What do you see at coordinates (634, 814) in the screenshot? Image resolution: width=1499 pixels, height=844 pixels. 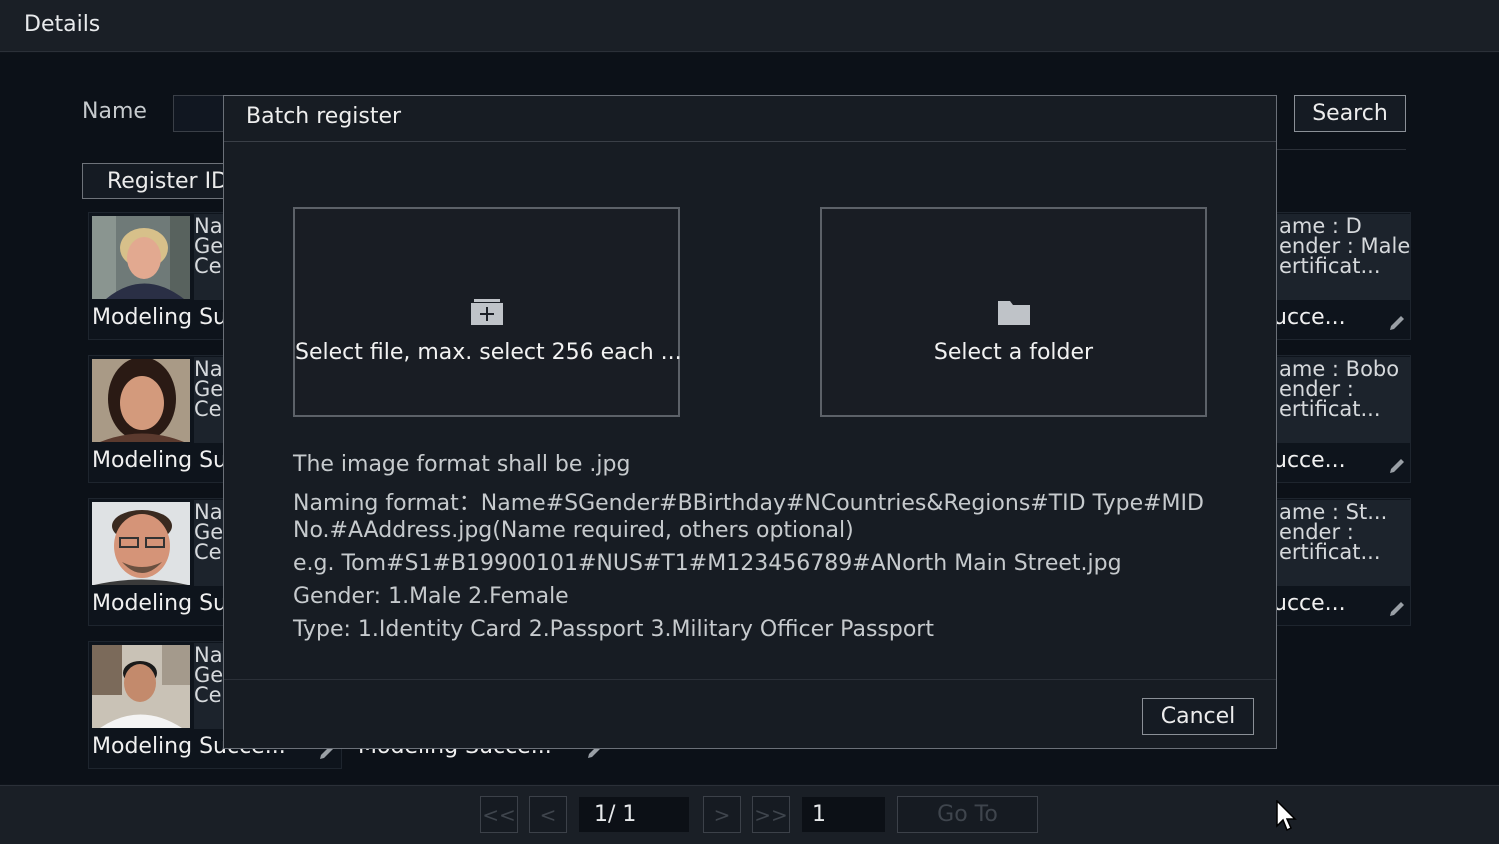 I see `page-indicator: 1/ 1` at bounding box center [634, 814].